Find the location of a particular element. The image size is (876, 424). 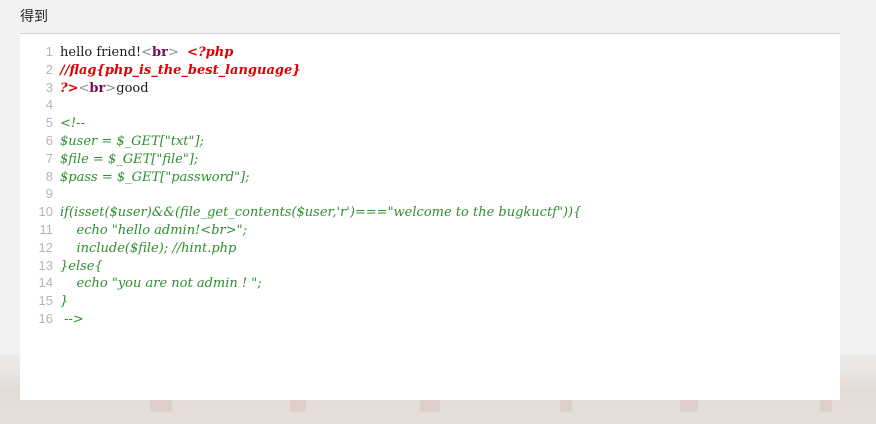

line-number: 14 is located at coordinates (45, 283).